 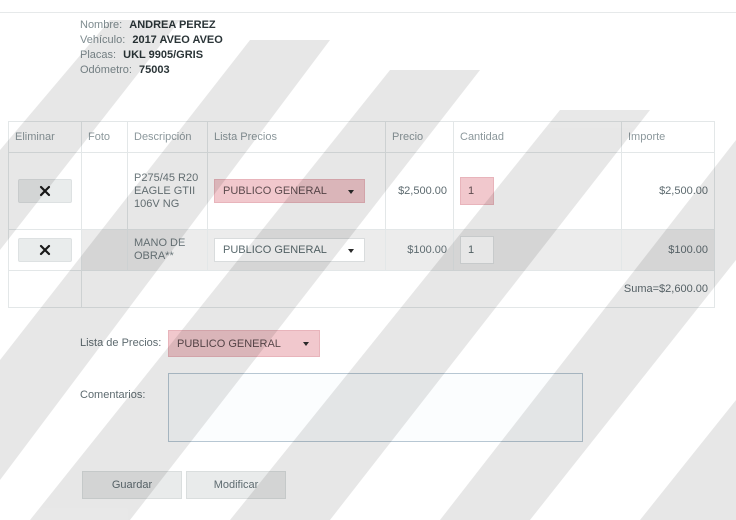 I want to click on description-cell: P275/45 R20 EAGLE GTII 106V NG, so click(x=167, y=191).